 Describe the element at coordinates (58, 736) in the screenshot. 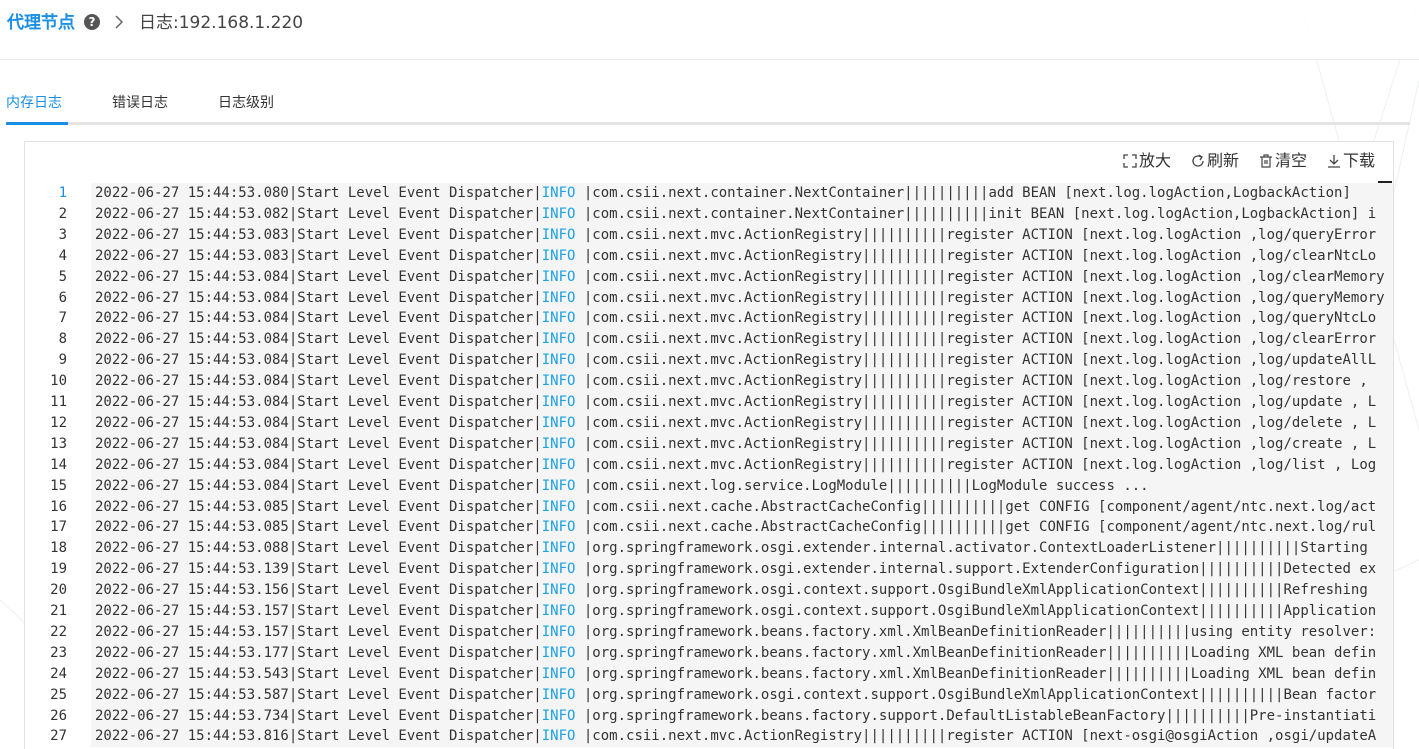

I see `line-number: 27` at that location.